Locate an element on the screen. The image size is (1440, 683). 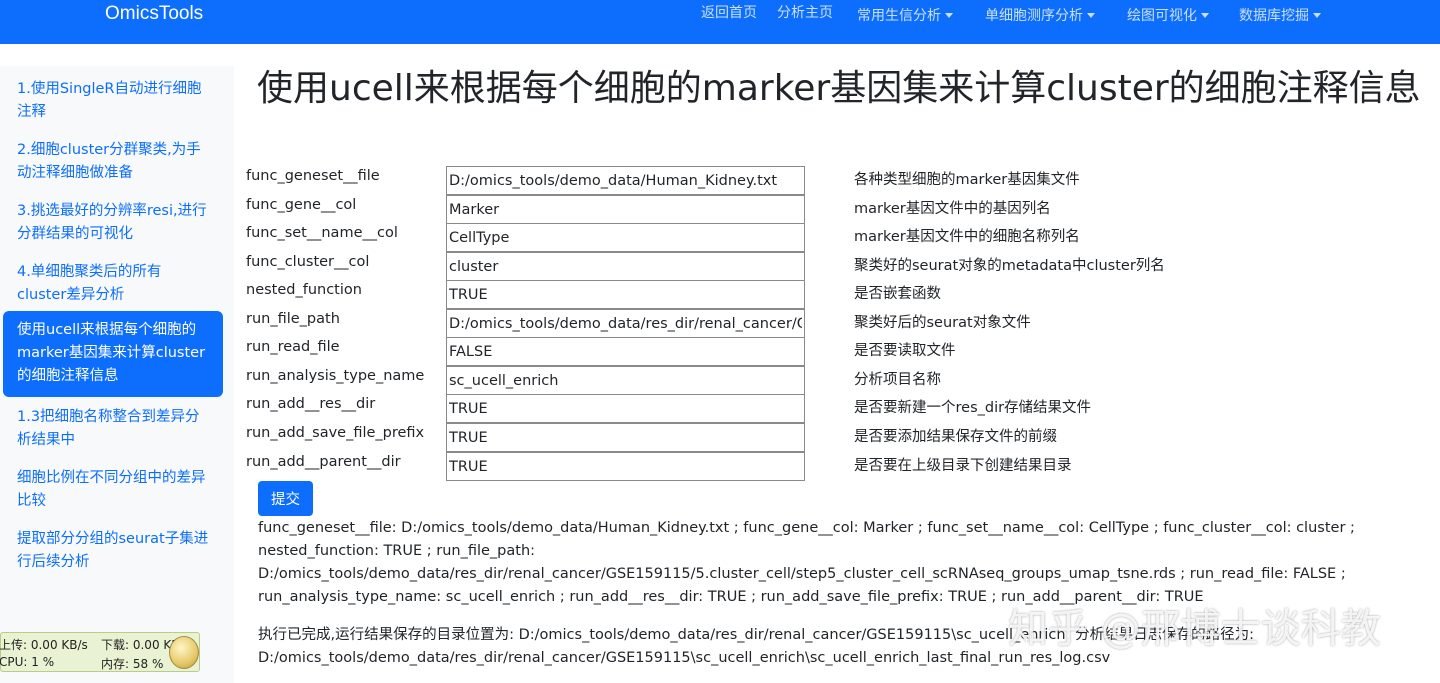
field-description: marker基因文件中的基因列名 is located at coordinates (952, 209).